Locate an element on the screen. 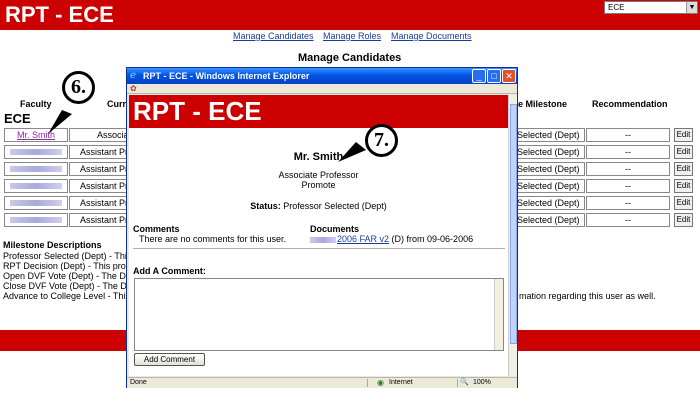 The height and width of the screenshot is (413, 700). document-suffix: (D) from 09-06-2006 is located at coordinates (432, 239).